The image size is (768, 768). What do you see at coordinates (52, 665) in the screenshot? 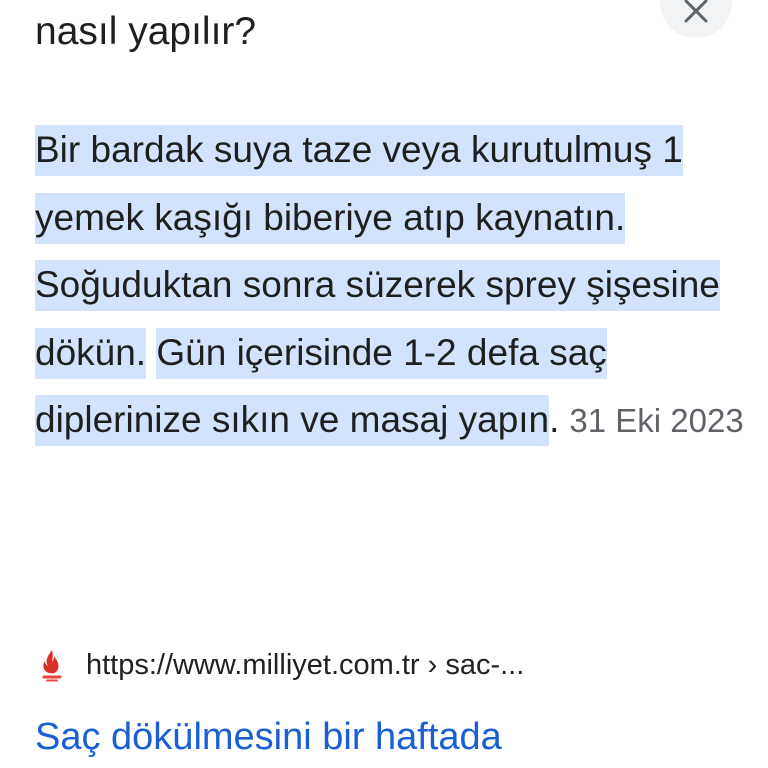
I see `milliyet-flame-icon` at bounding box center [52, 665].